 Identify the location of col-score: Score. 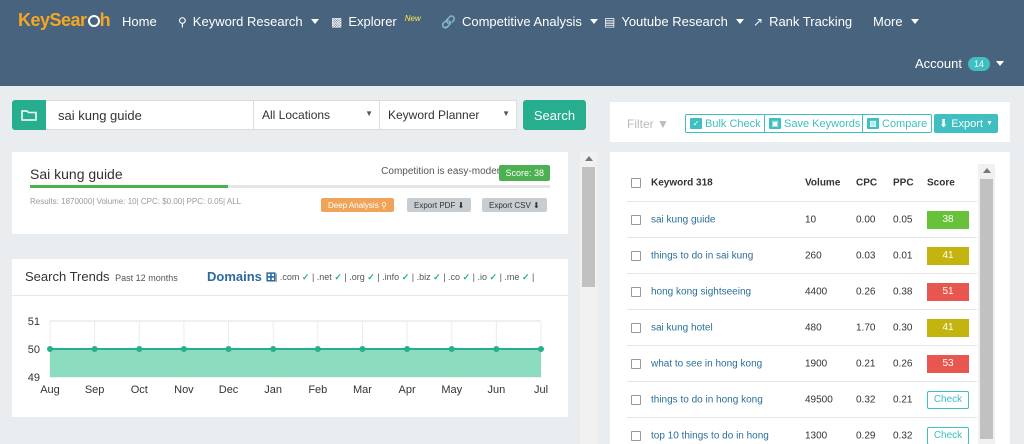
(941, 182).